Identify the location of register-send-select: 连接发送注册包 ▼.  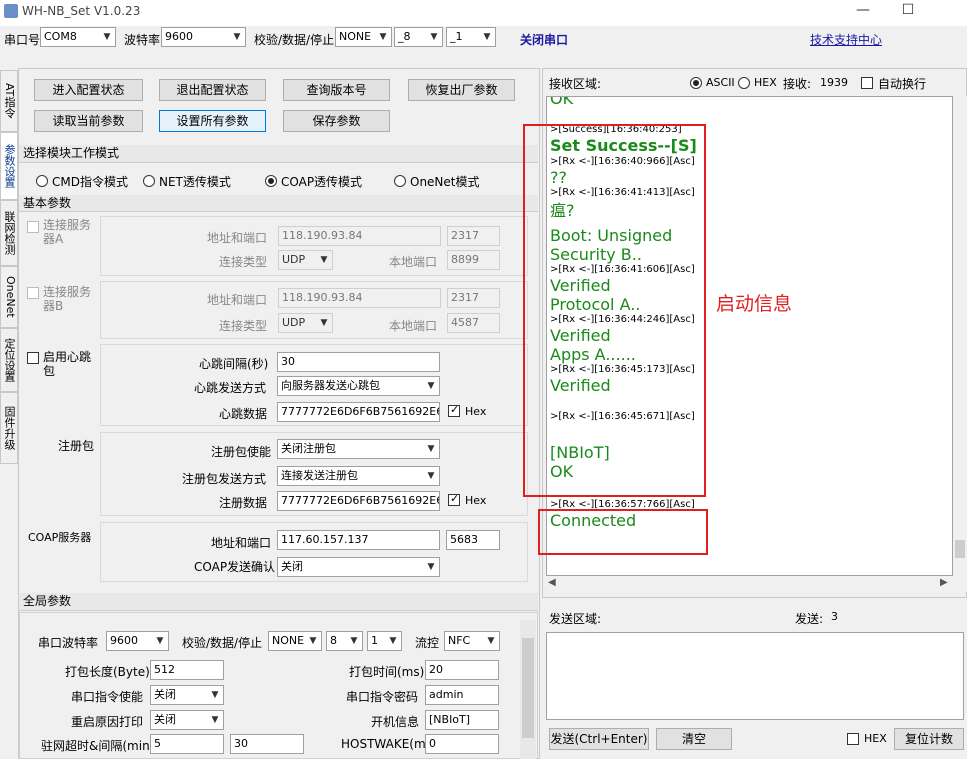
(358, 476).